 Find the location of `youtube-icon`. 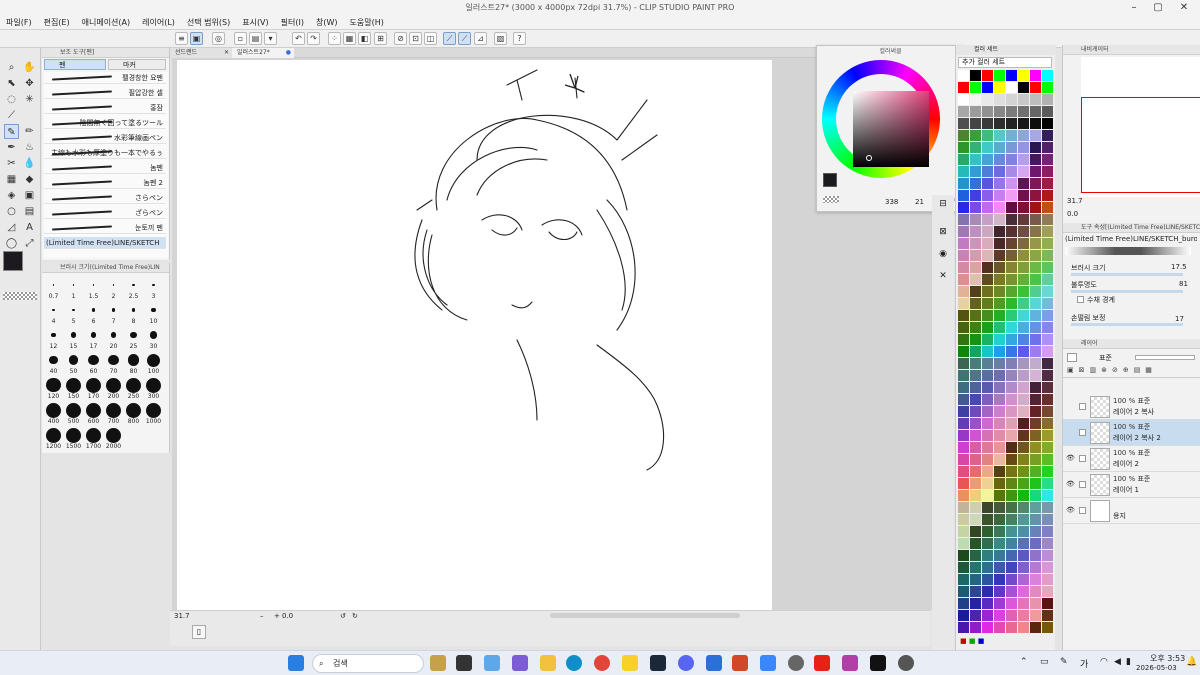

youtube-icon is located at coordinates (822, 663).